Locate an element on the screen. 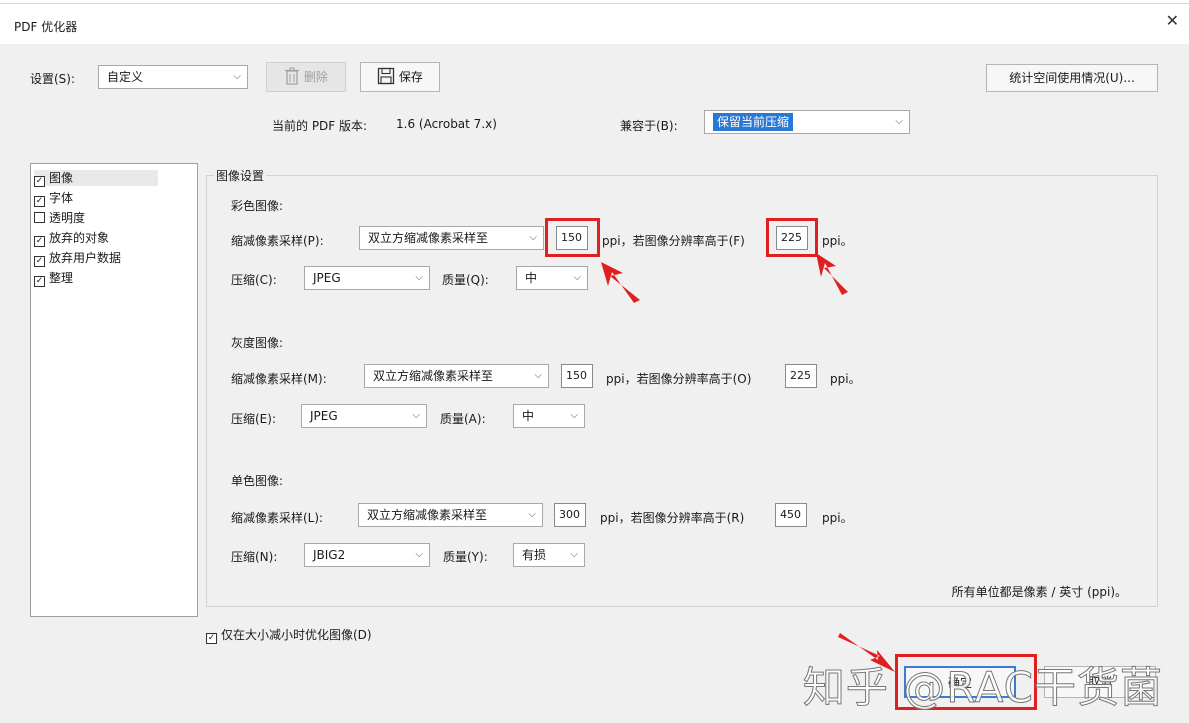 Image resolution: width=1189 pixels, height=723 pixels. annotation-arrows is located at coordinates (748, 462).